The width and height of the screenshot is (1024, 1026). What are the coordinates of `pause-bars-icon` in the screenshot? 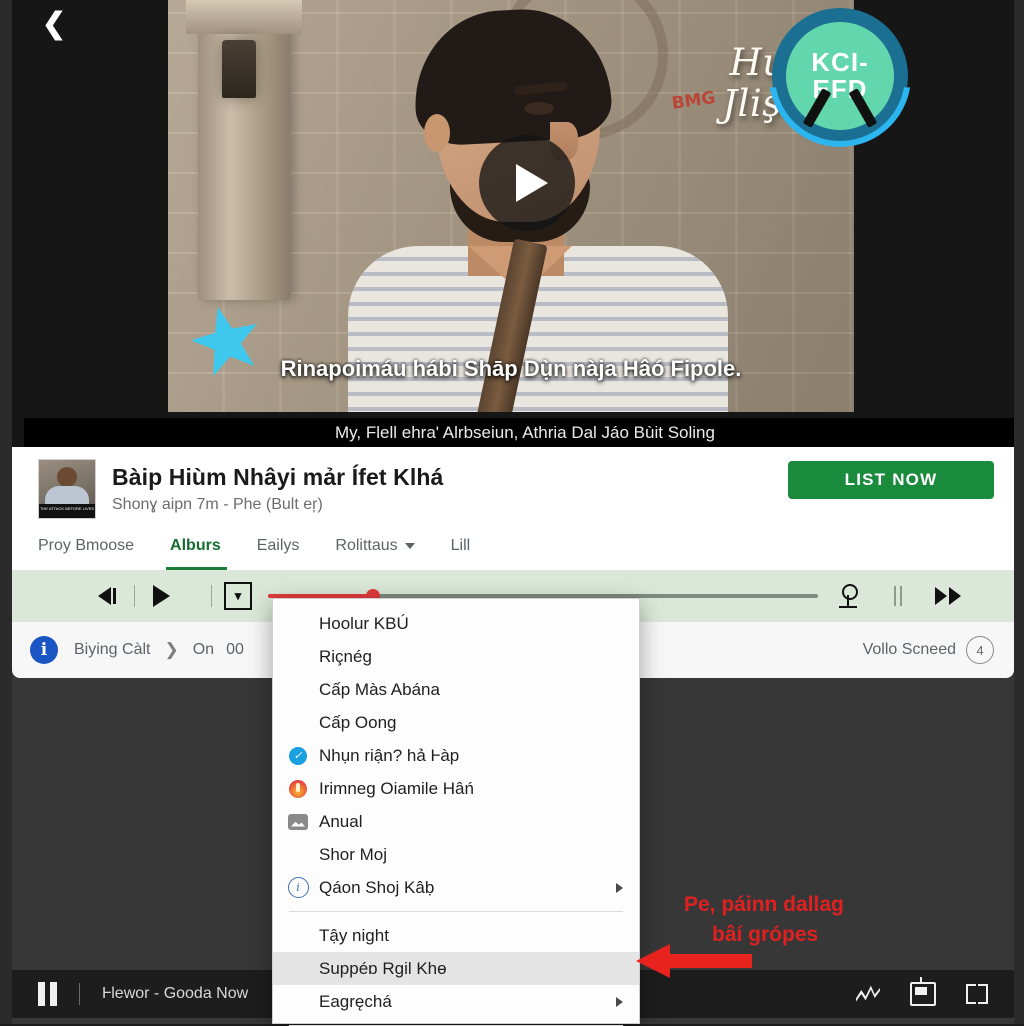 It's located at (898, 596).